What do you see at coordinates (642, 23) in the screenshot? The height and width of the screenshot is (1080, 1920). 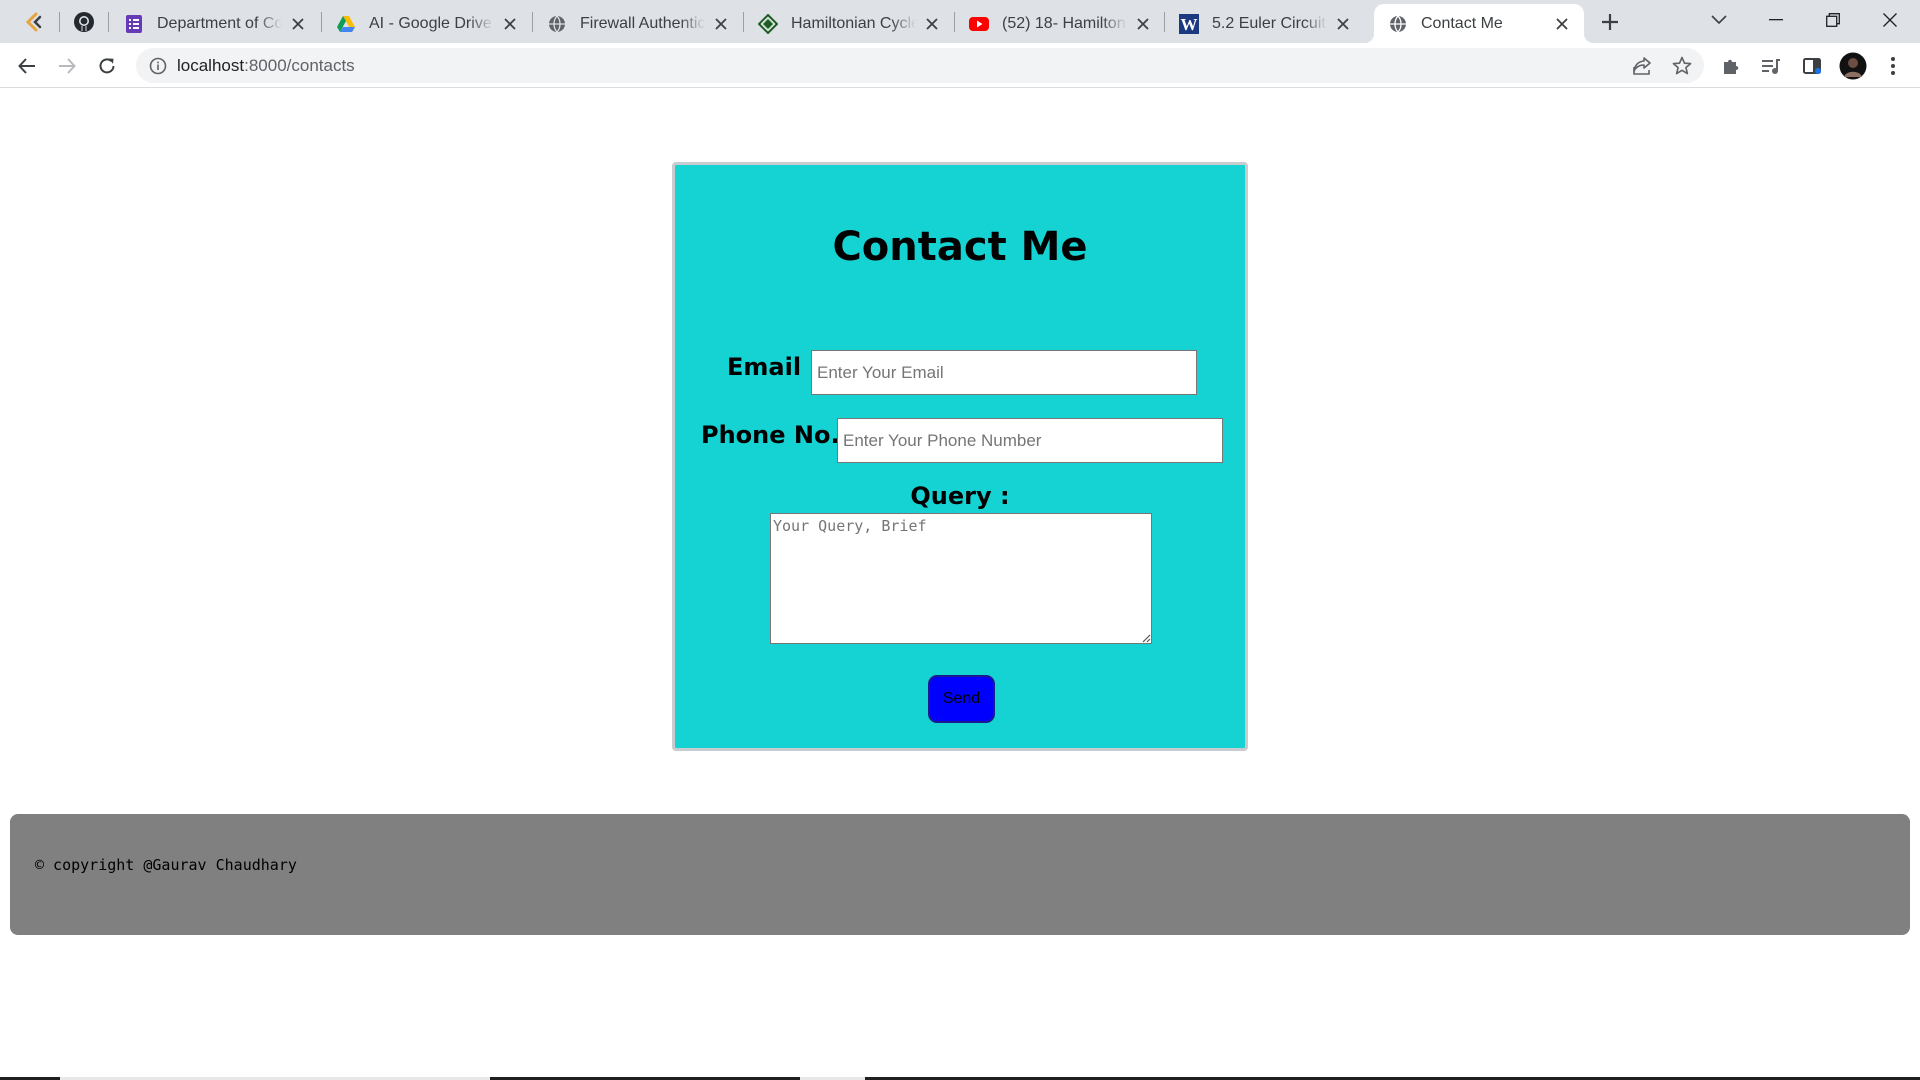 I see `tab-title: Firewall Authentication` at bounding box center [642, 23].